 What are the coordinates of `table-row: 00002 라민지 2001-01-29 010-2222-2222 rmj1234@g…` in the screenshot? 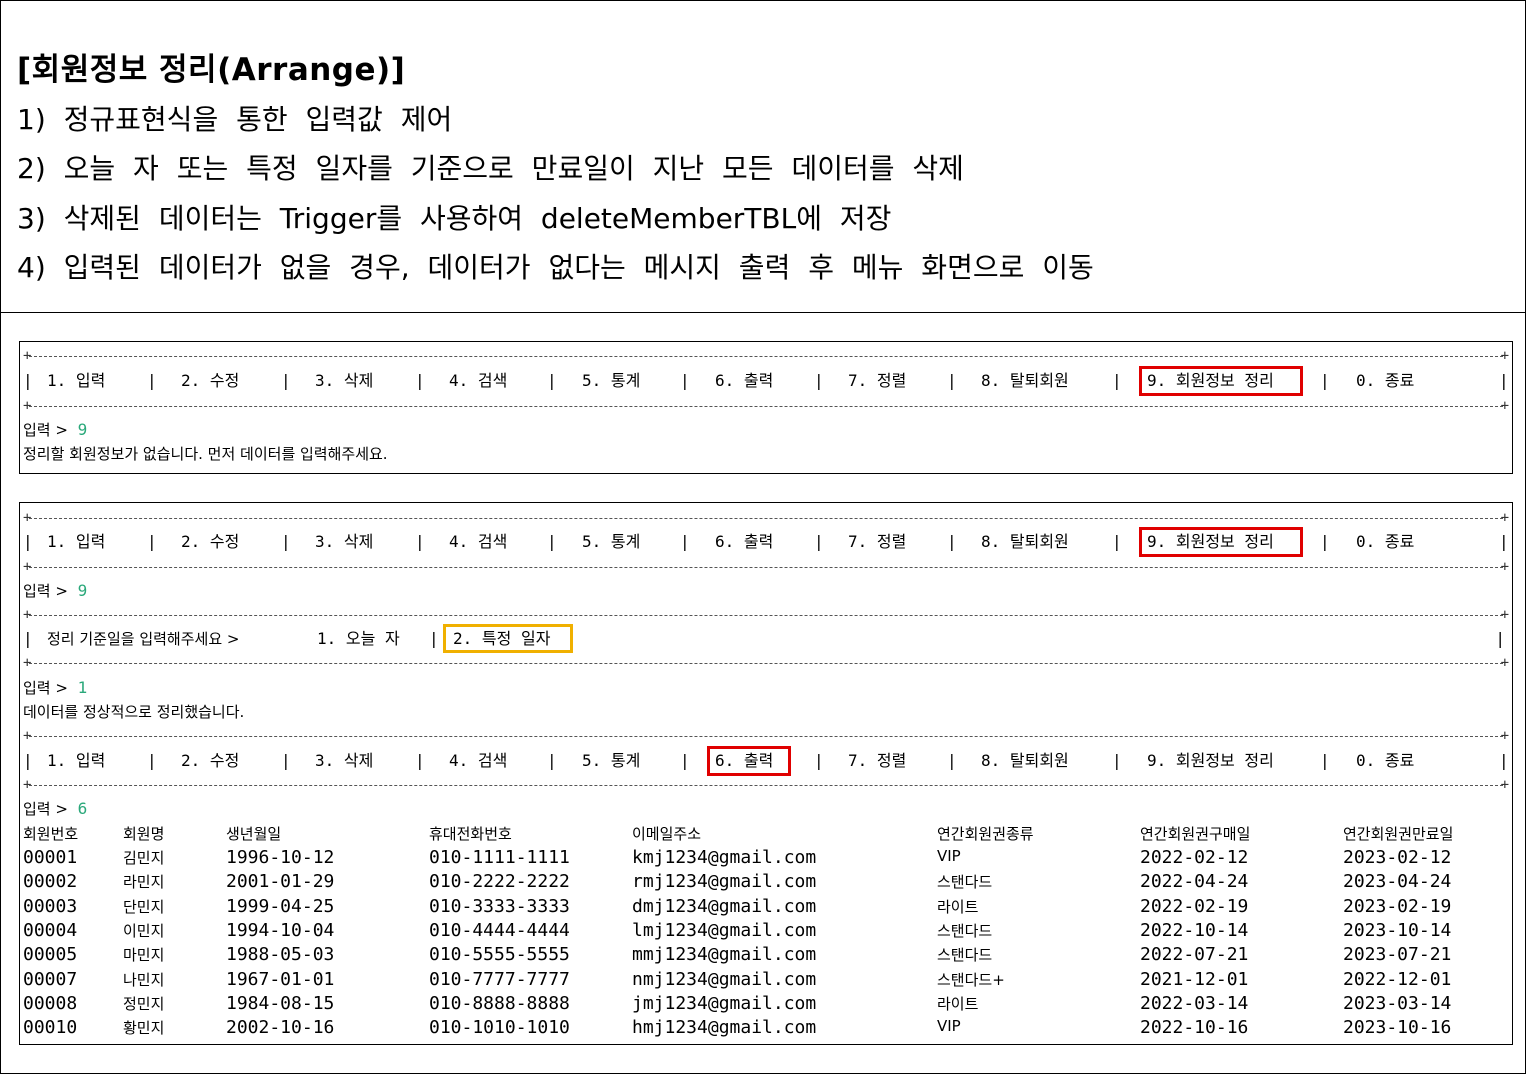 It's located at (763, 883).